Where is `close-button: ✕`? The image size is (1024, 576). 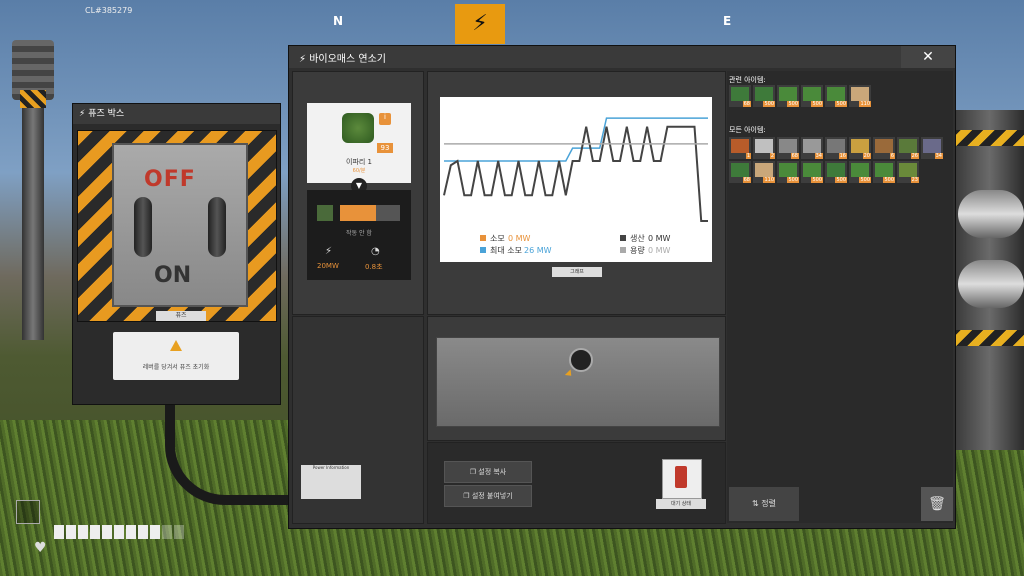 close-button: ✕ is located at coordinates (928, 57).